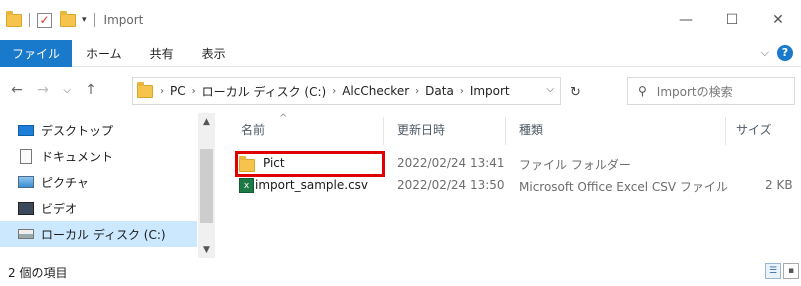 This screenshot has height=286, width=801. Describe the element at coordinates (773, 271) in the screenshot. I see `details-view-icon: ☰` at that location.